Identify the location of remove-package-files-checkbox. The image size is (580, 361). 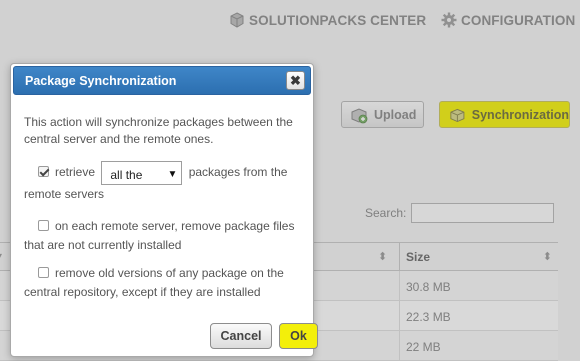
(43, 225).